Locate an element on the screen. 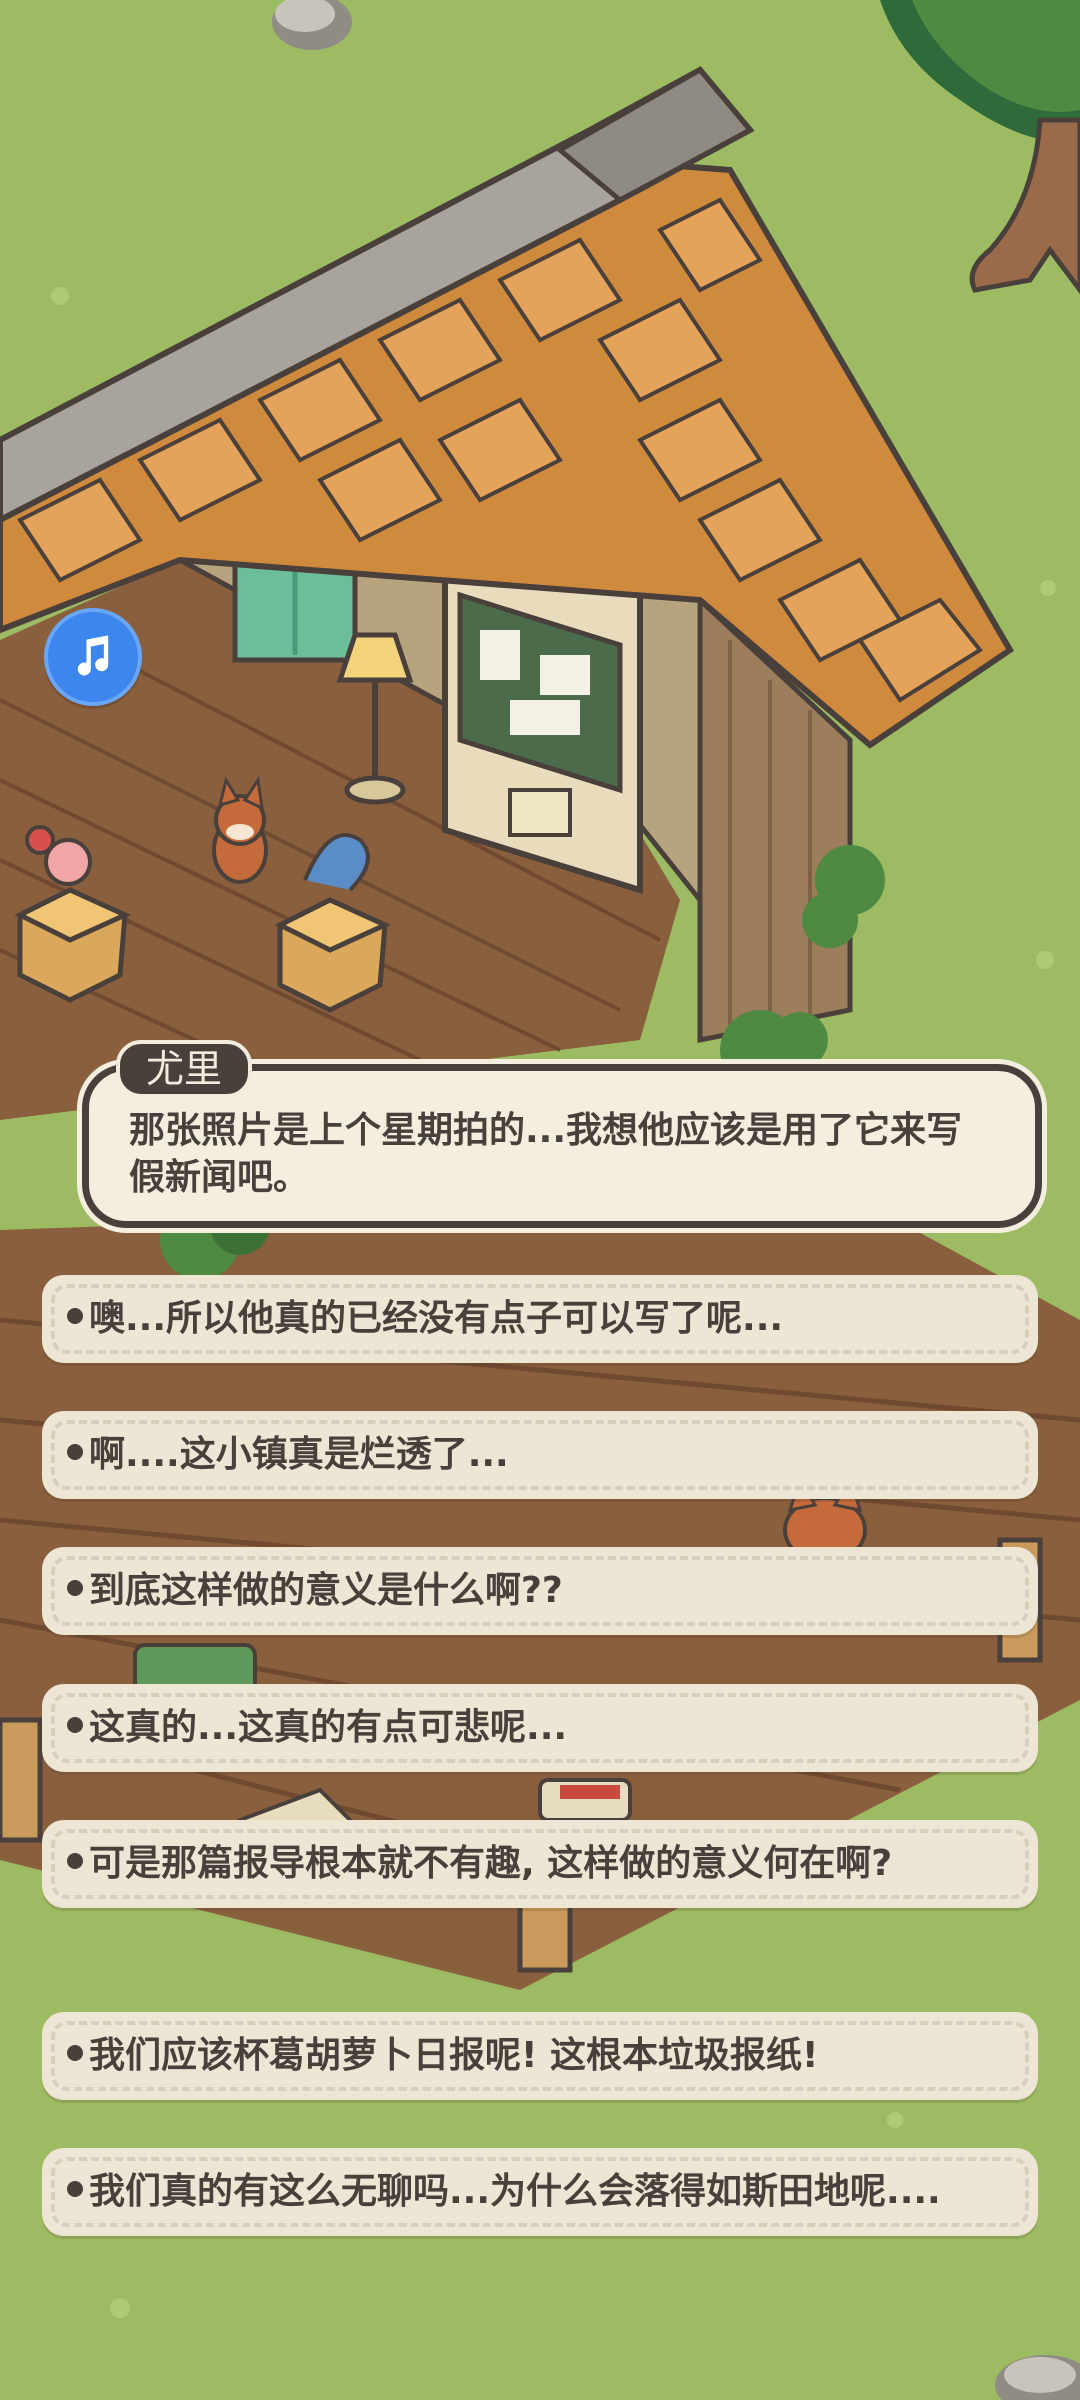  dialog: 尤里 那张照片是上个星期拍的...我想他应该是用了它来写假新闻吧。 is located at coordinates (562, 1136).